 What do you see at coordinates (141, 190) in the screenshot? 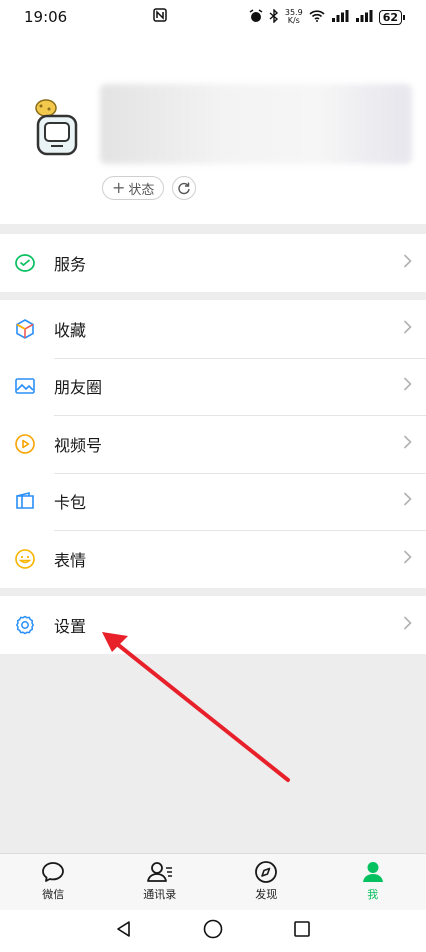
I see `status-button-label: 状态` at bounding box center [141, 190].